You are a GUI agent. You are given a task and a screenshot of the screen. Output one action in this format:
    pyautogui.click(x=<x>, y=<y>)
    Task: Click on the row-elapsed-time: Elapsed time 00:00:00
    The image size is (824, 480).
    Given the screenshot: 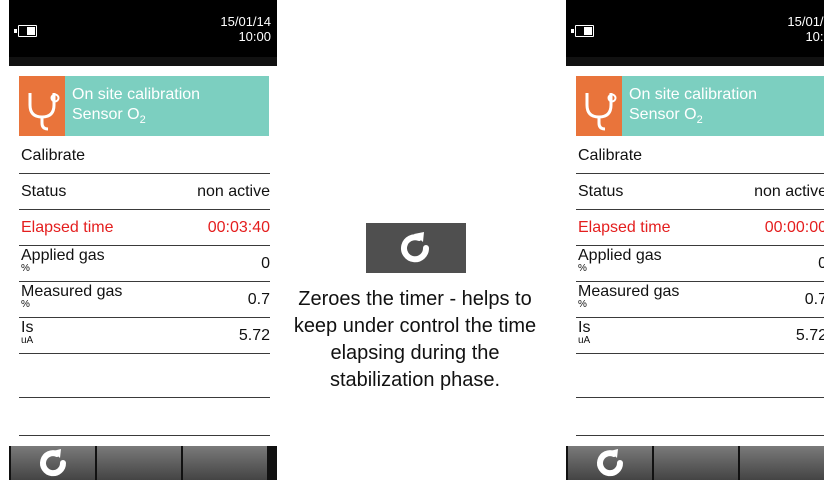 What is the action you would take?
    pyautogui.click(x=700, y=228)
    